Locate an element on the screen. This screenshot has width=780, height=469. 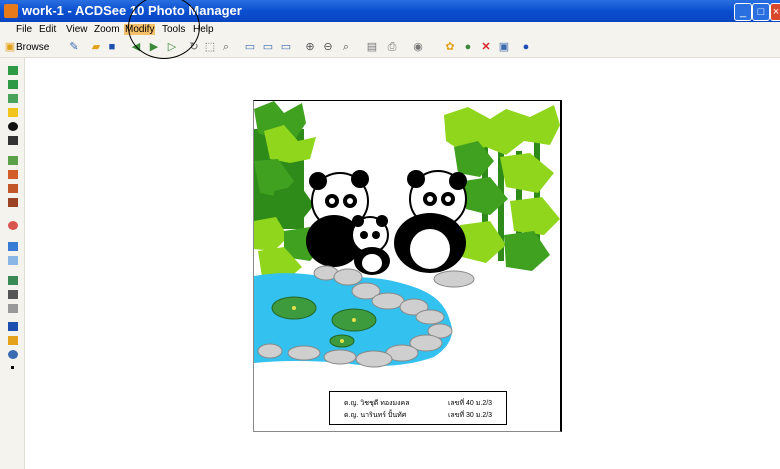
print-icon: ⎙ is located at coordinates (392, 47).